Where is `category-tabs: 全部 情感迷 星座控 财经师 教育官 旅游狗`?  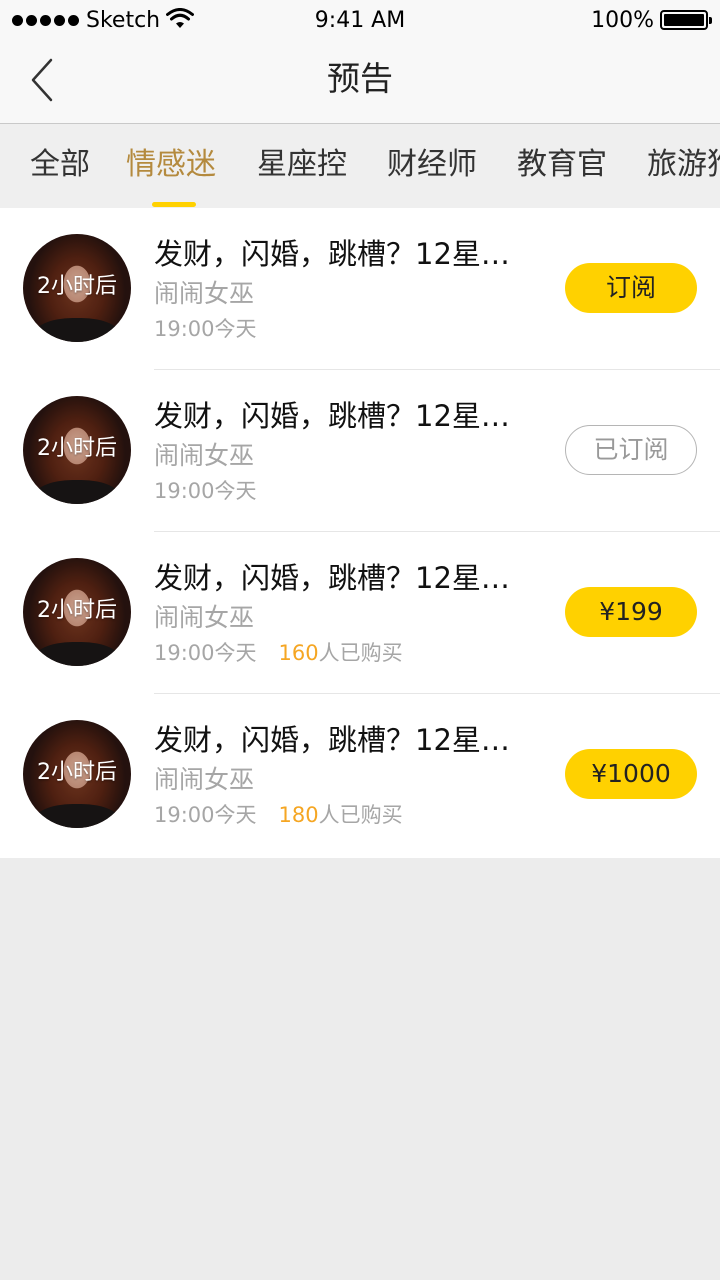
category-tabs: 全部 情感迷 星座控 财经师 教育官 旅游狗 is located at coordinates (360, 166).